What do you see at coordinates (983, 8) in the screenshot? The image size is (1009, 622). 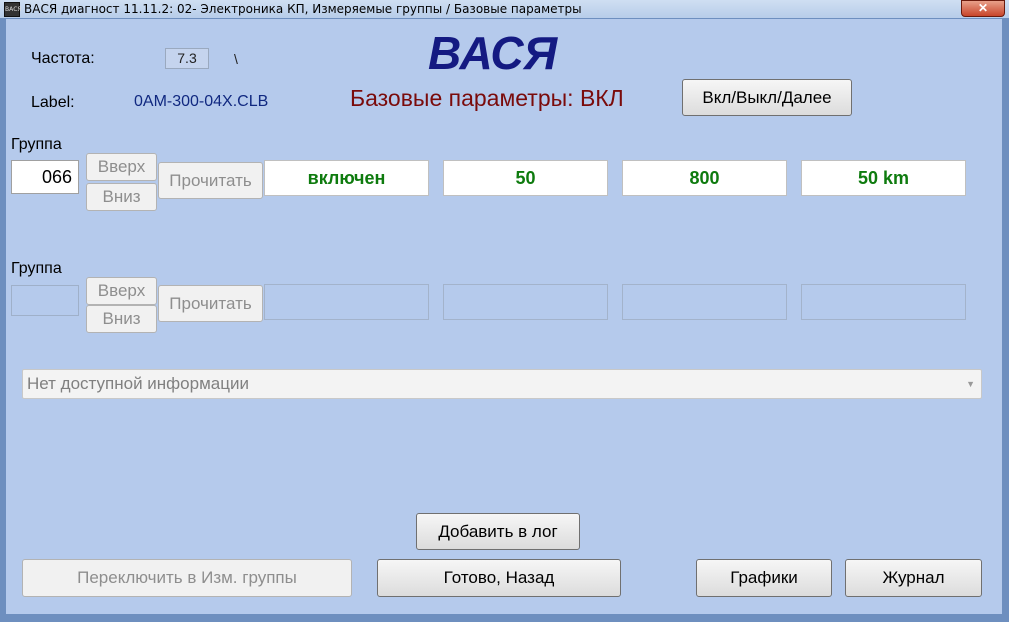 I see `close-button: ✕` at bounding box center [983, 8].